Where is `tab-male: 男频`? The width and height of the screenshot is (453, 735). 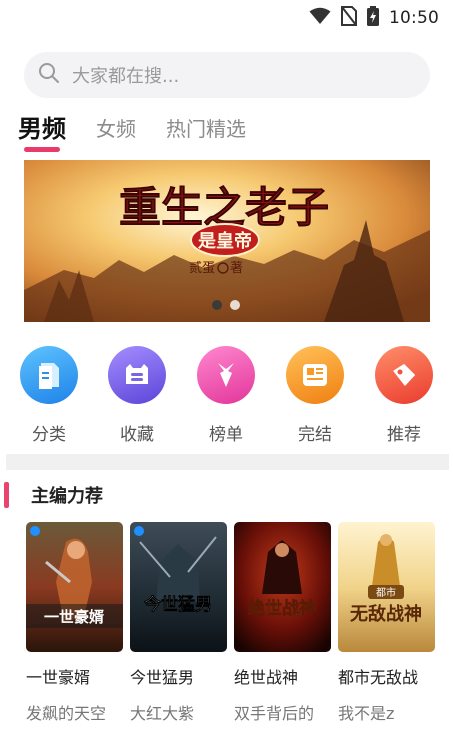 tab-male: 男频 is located at coordinates (42, 129).